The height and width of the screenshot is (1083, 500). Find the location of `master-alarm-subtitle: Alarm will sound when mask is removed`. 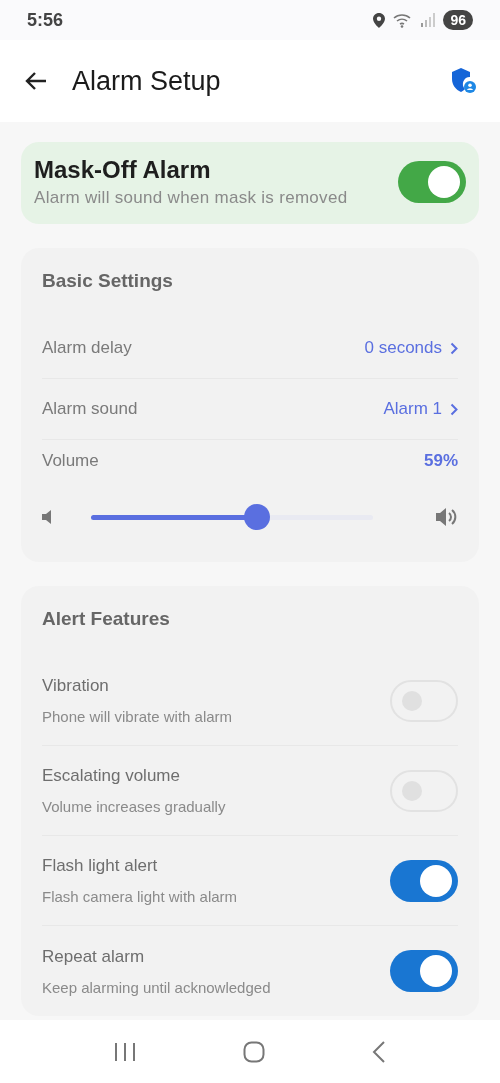

master-alarm-subtitle: Alarm will sound when mask is removed is located at coordinates (191, 198).